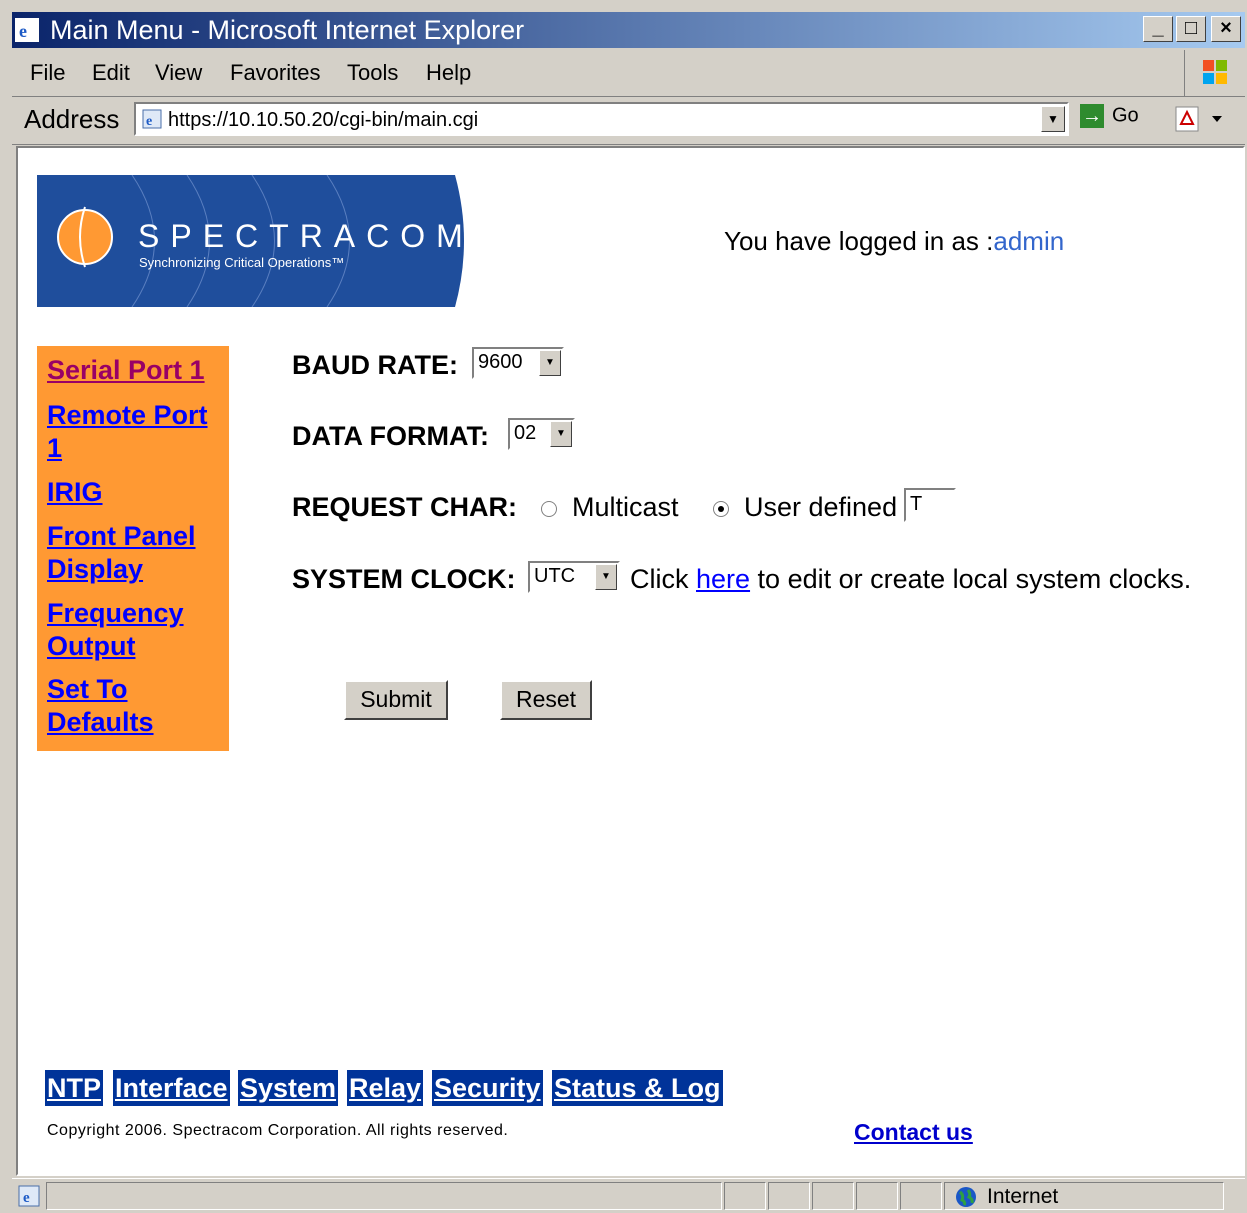 Image resolution: width=1247 pixels, height=1213 pixels. Describe the element at coordinates (1109, 116) in the screenshot. I see `go-button: → Go` at that location.